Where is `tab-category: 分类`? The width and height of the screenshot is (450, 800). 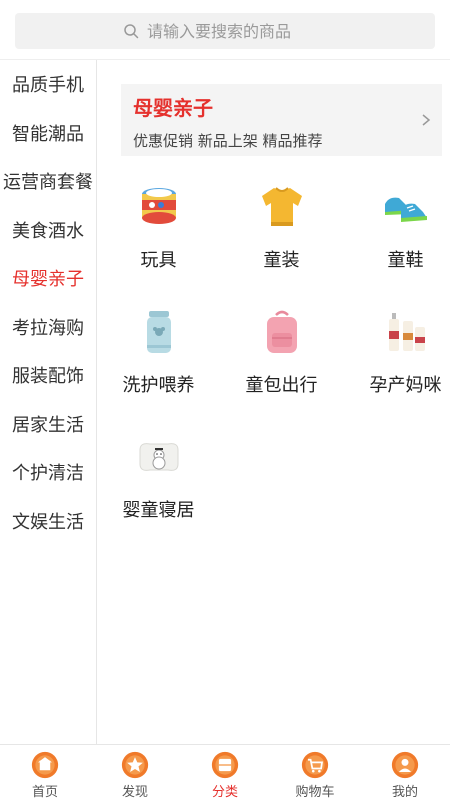 tab-category: 分类 is located at coordinates (225, 772).